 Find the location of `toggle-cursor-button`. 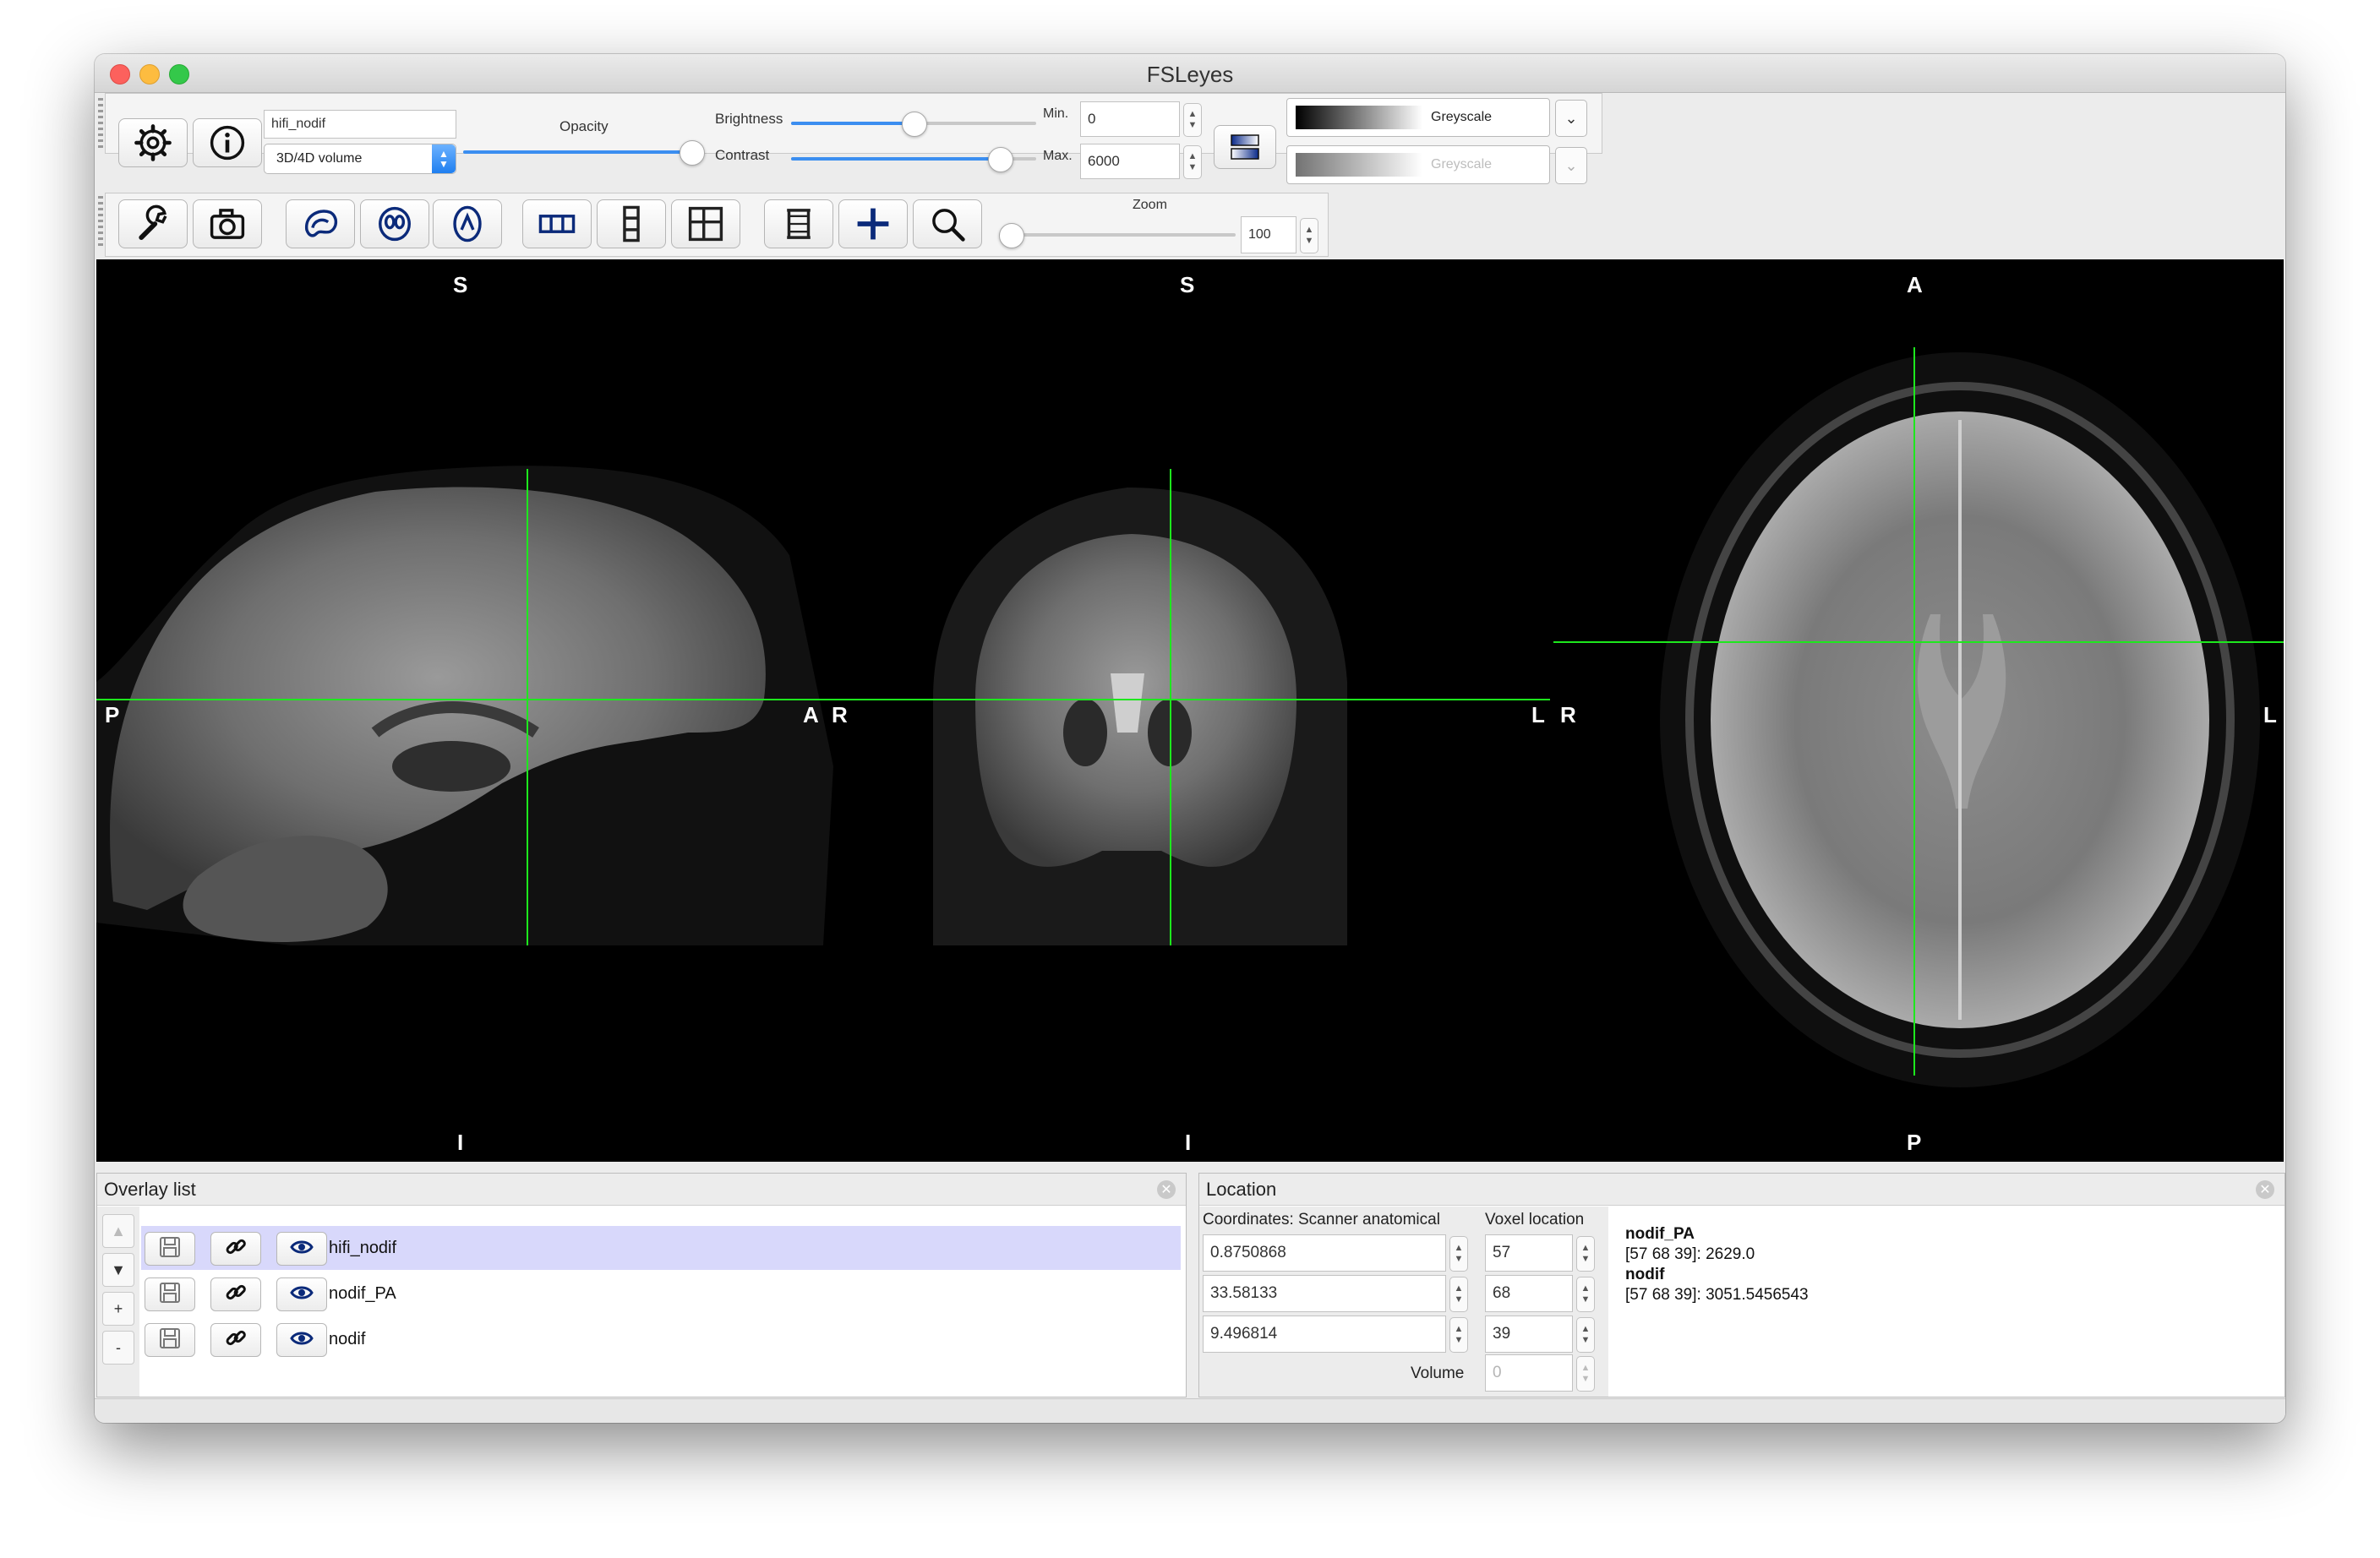

toggle-cursor-button is located at coordinates (873, 223).